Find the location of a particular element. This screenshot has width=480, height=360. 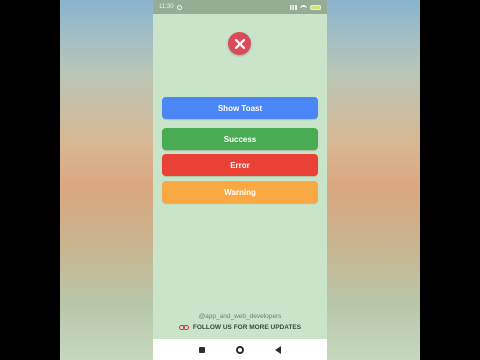

show-toast-button: Show Toast is located at coordinates (240, 108).